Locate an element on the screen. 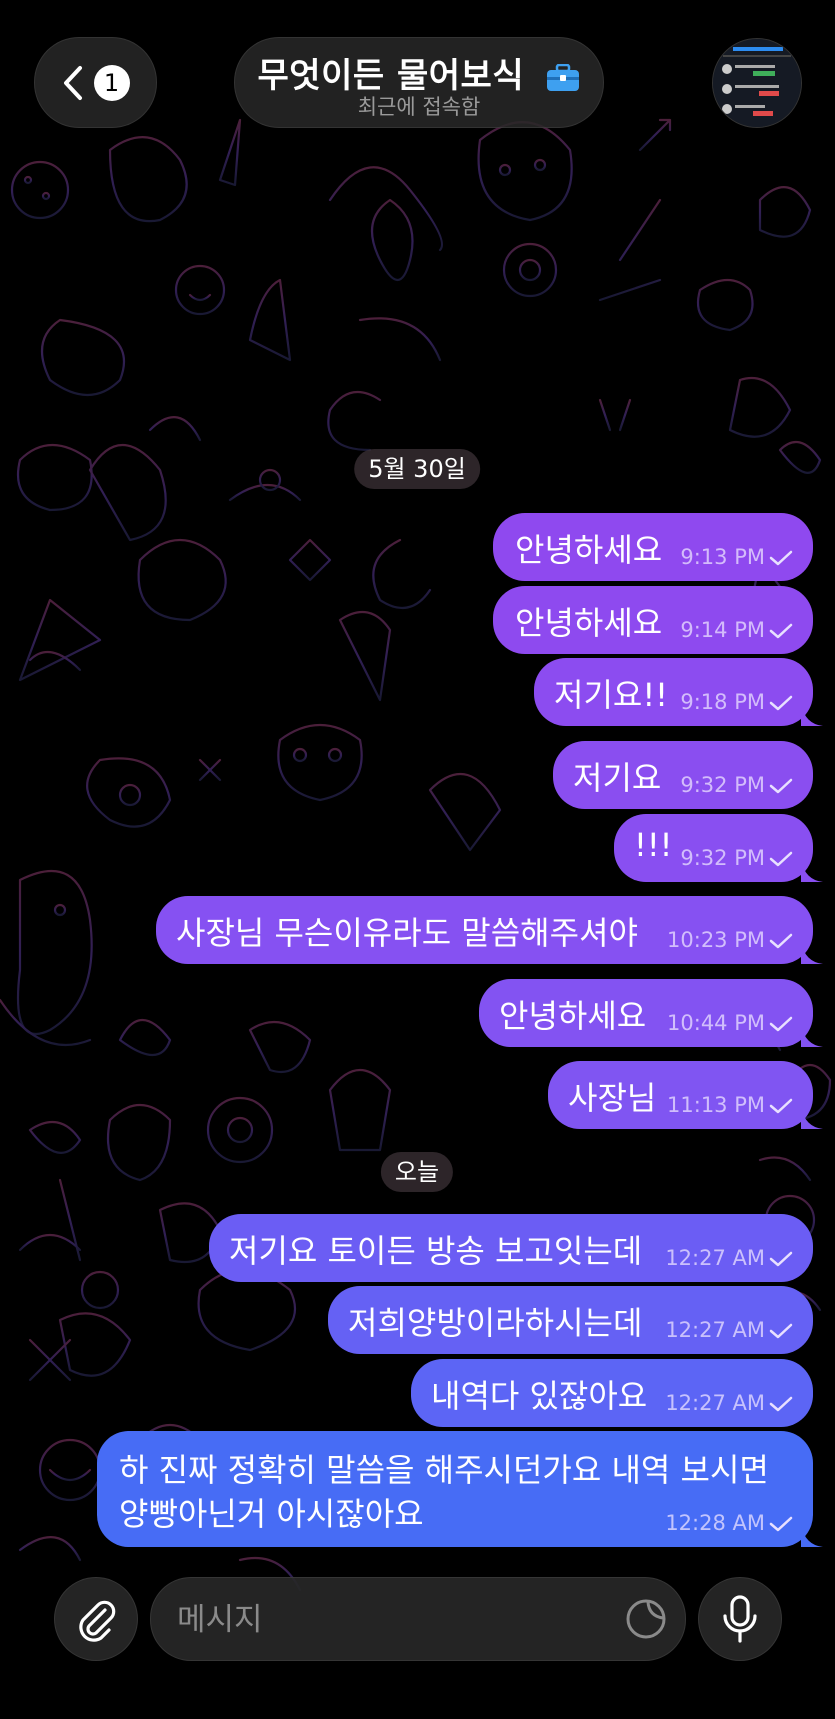  message-text: 저희양방이라하시는데 is located at coordinates (495, 1323).